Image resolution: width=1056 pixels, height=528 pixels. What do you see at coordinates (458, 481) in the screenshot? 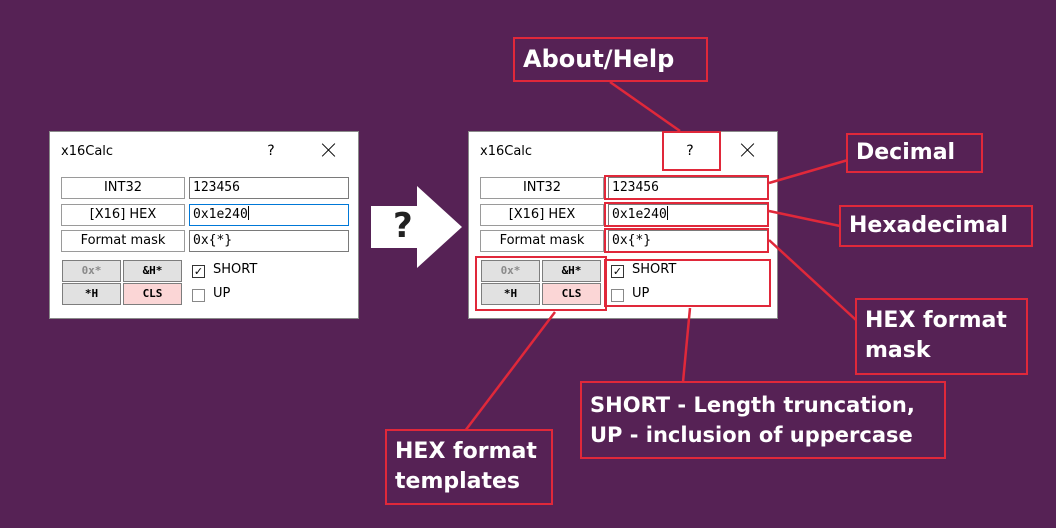
I see `callout-templates-line2: templates` at bounding box center [458, 481].